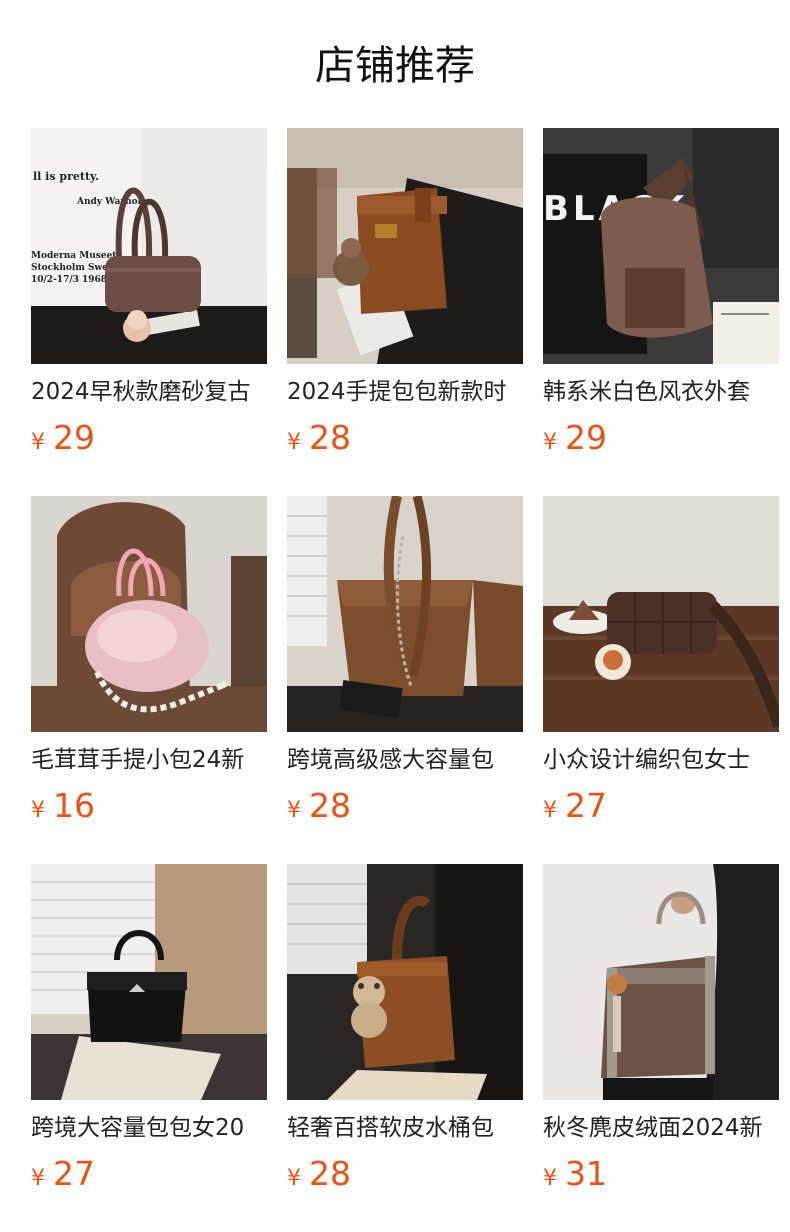  What do you see at coordinates (149, 760) in the screenshot?
I see `product-name: 毛茸茸手提小包24新` at bounding box center [149, 760].